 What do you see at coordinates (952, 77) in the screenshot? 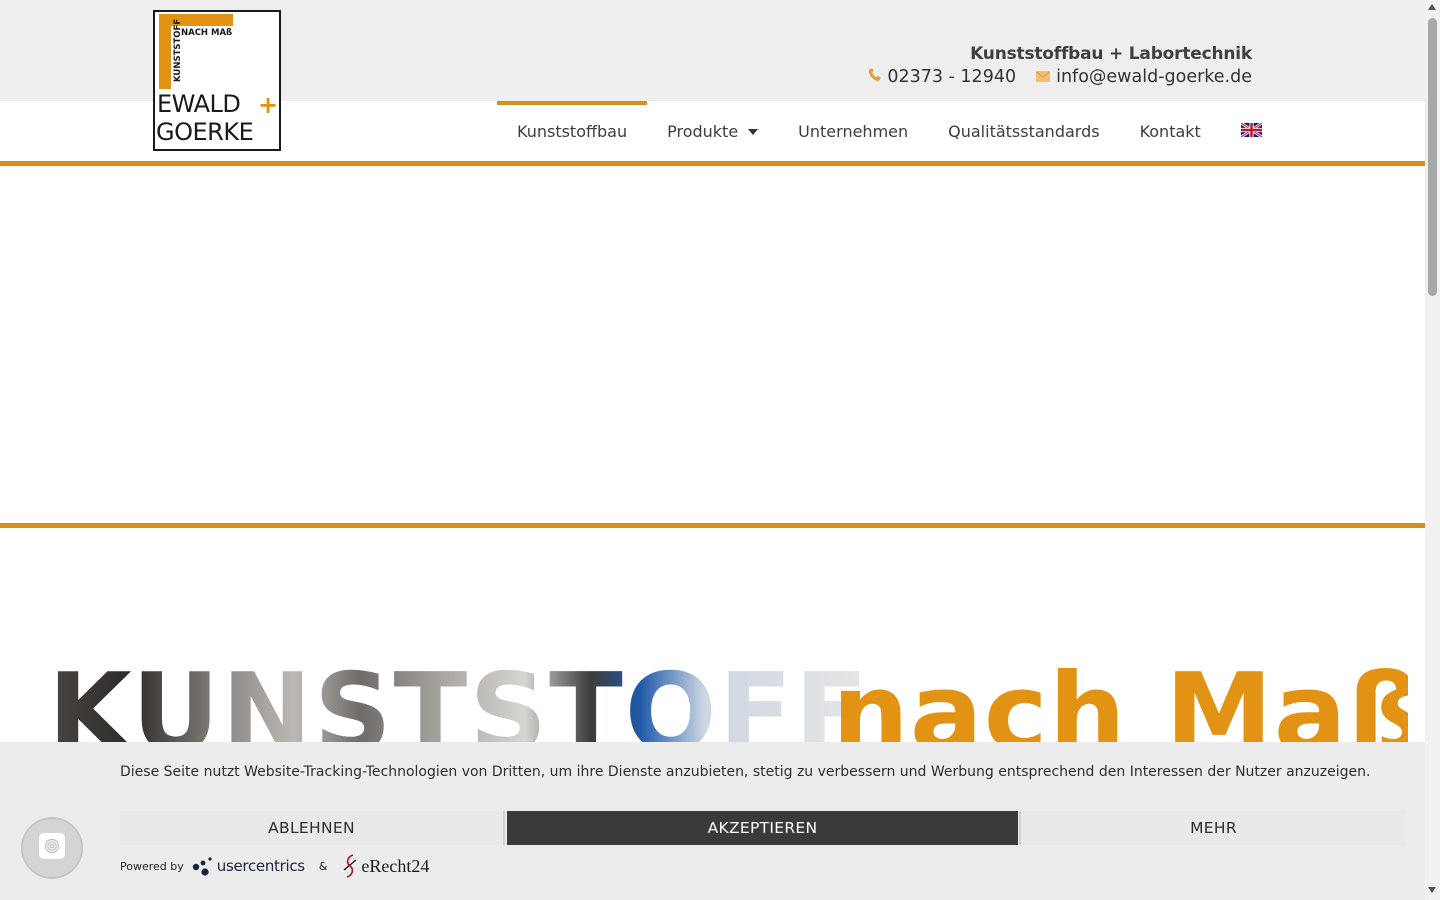
I see `phone-number: 02373 - 12940` at bounding box center [952, 77].